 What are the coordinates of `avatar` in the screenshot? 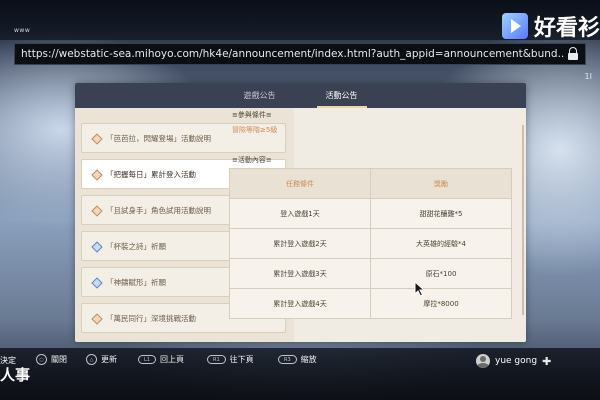 It's located at (483, 361).